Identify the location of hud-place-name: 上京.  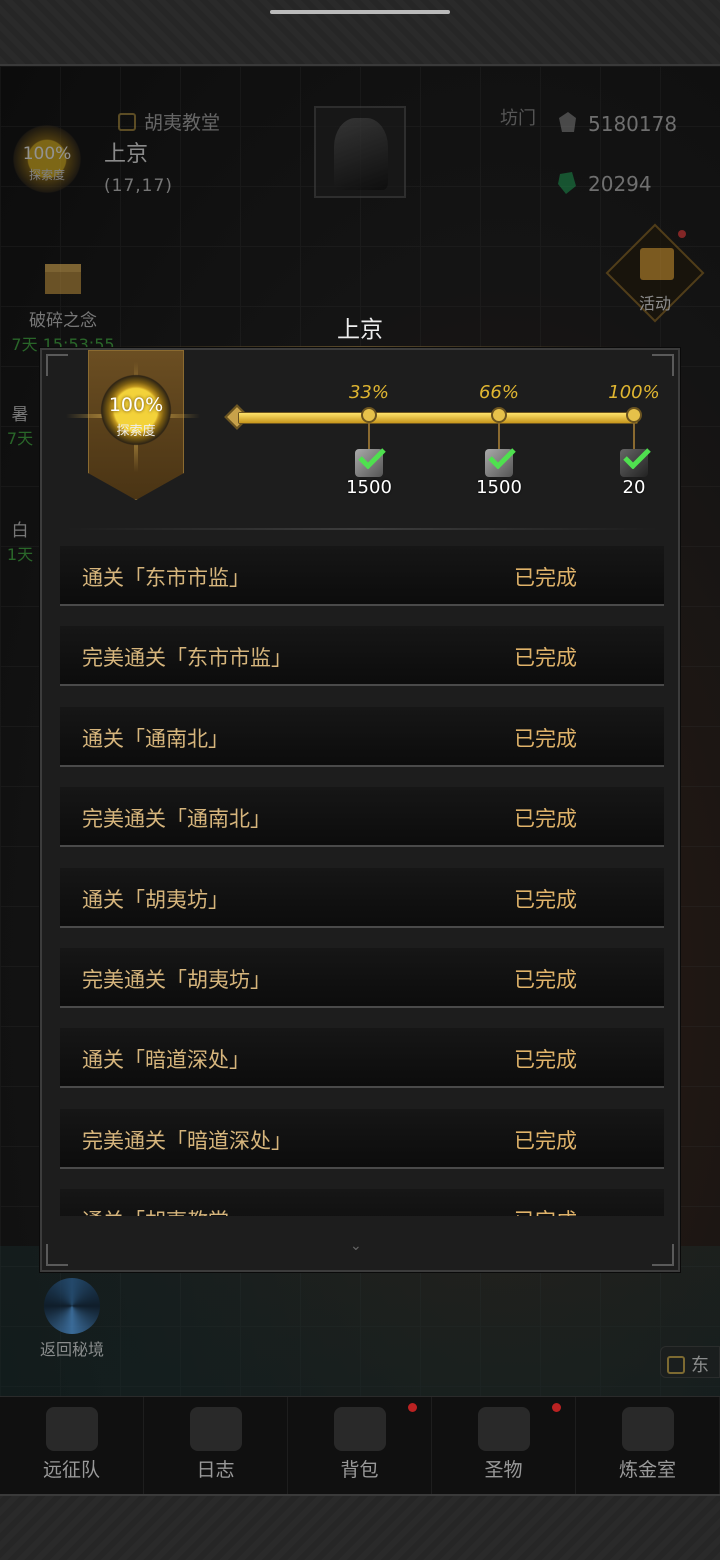
(126, 154).